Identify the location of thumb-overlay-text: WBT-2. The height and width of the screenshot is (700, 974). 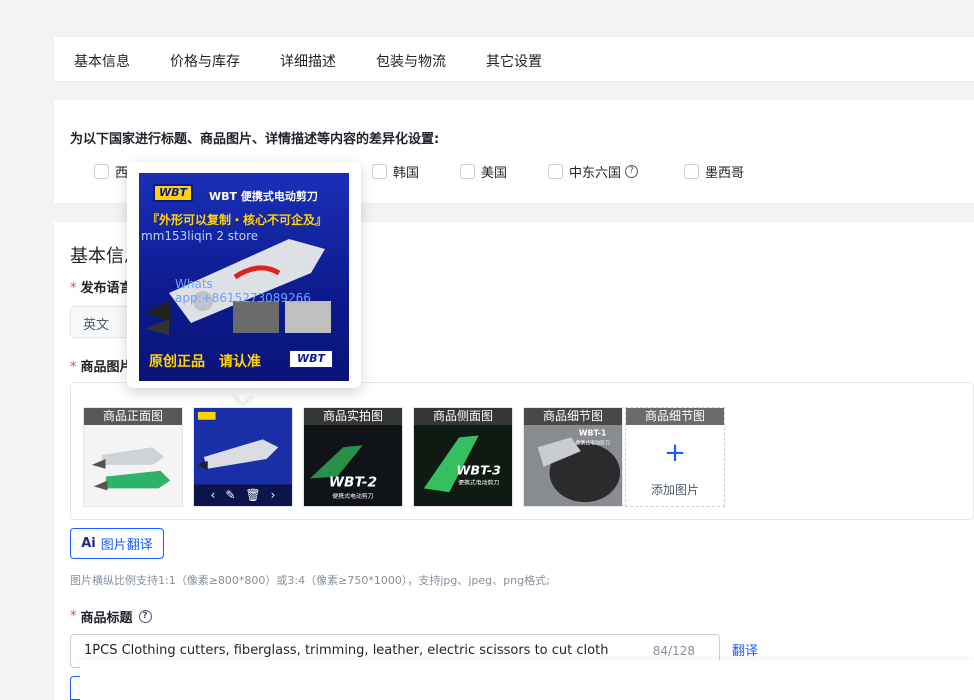
(353, 482).